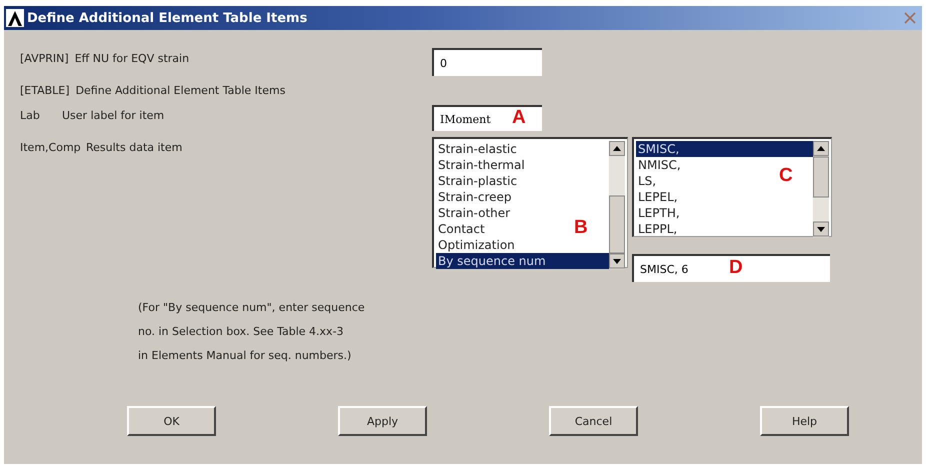 The height and width of the screenshot is (471, 926). What do you see at coordinates (657, 229) in the screenshot?
I see `list-item: LEPPL,` at bounding box center [657, 229].